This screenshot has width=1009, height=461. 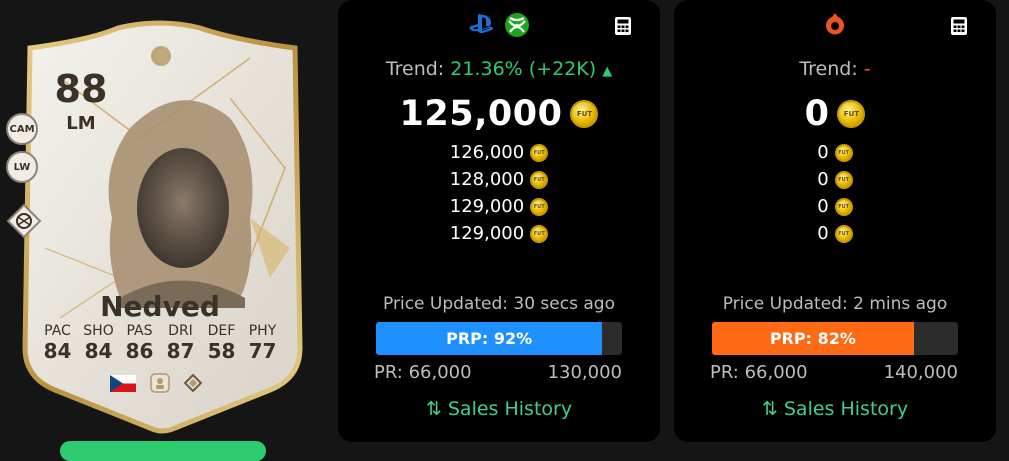 I want to click on price-trend: Trend: -, so click(x=835, y=69).